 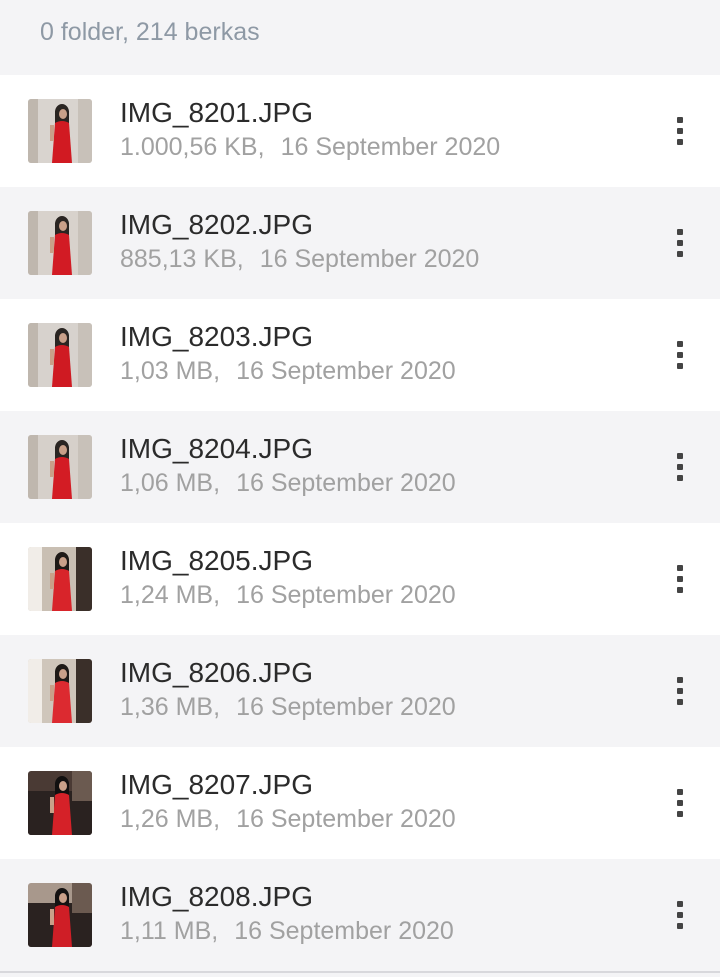 What do you see at coordinates (360, 972) in the screenshot?
I see `list-bottom-divider` at bounding box center [360, 972].